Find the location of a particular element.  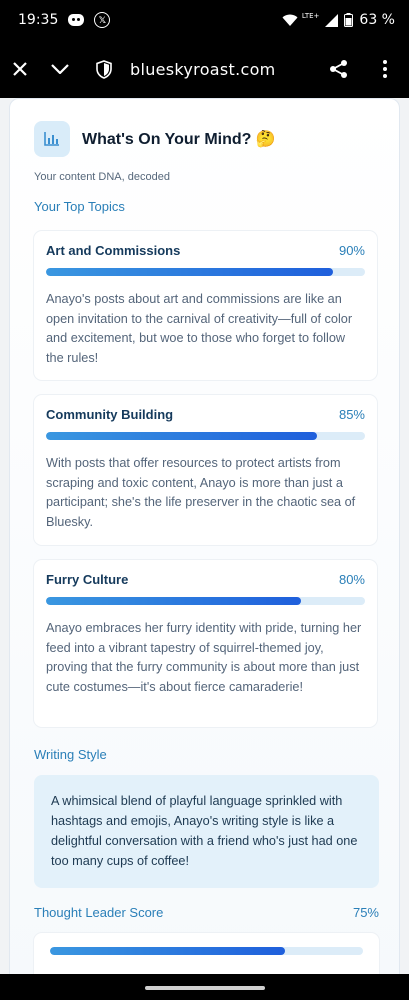

wifi-icon is located at coordinates (290, 20).